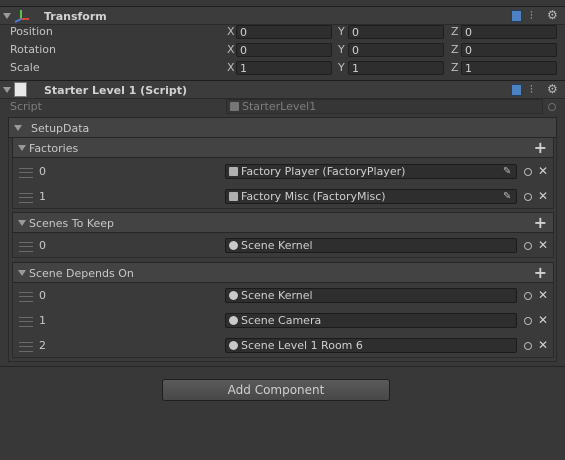 The image size is (565, 460). What do you see at coordinates (25, 67) in the screenshot?
I see `property-label: Scale` at bounding box center [25, 67].